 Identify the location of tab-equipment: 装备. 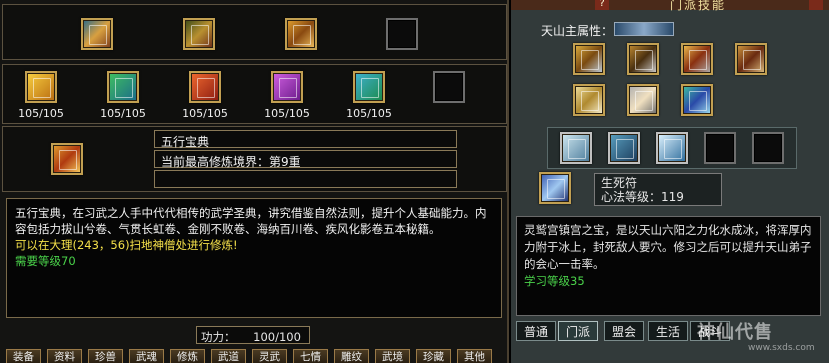
(23, 356).